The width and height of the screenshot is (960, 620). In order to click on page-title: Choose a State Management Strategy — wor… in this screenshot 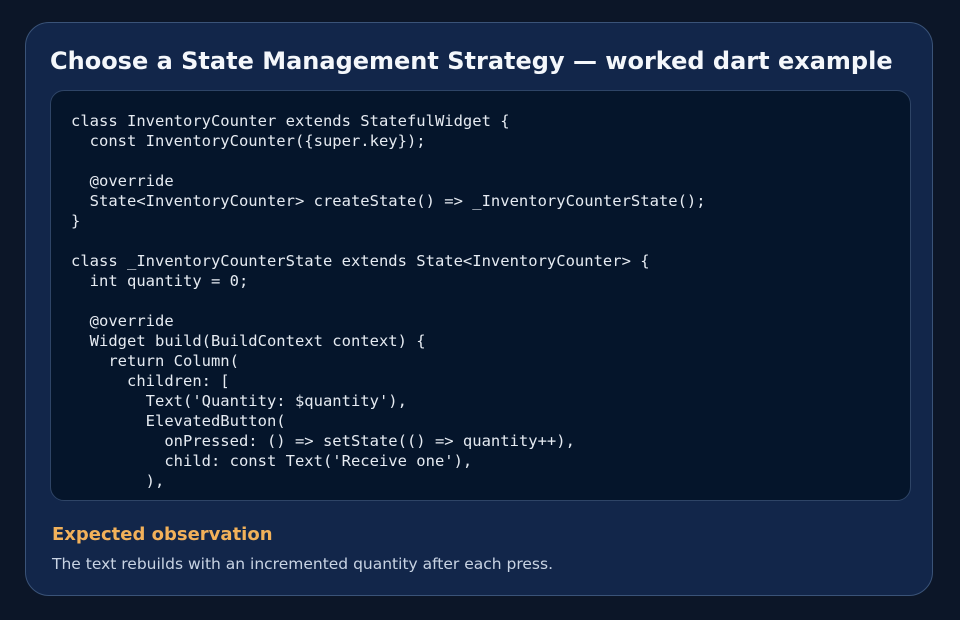, I will do `click(471, 61)`.